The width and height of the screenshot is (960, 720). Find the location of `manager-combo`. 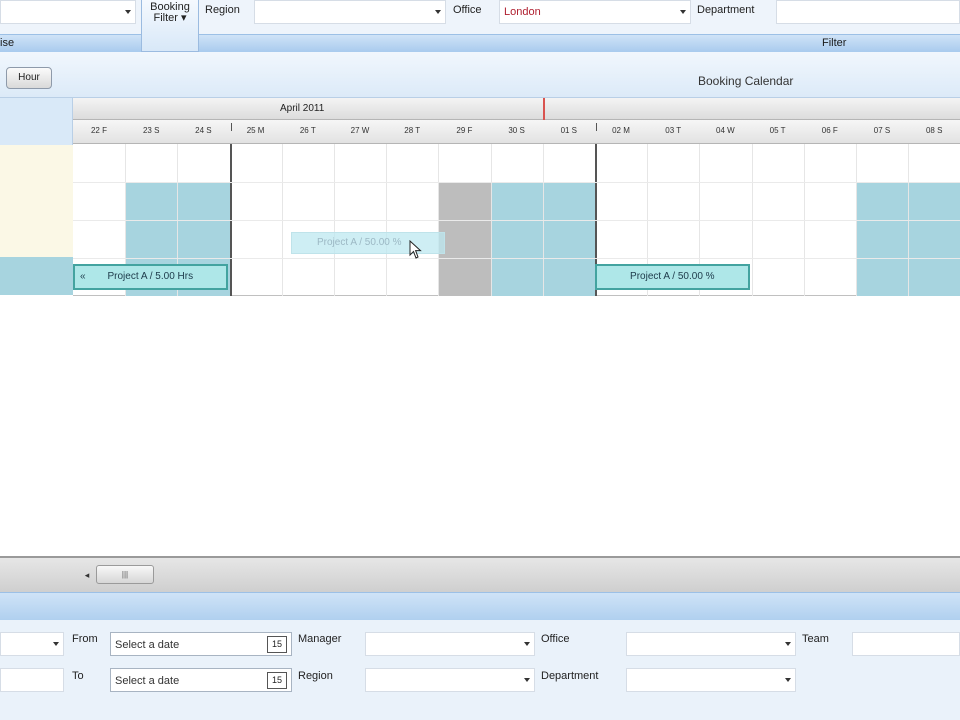

manager-combo is located at coordinates (450, 644).